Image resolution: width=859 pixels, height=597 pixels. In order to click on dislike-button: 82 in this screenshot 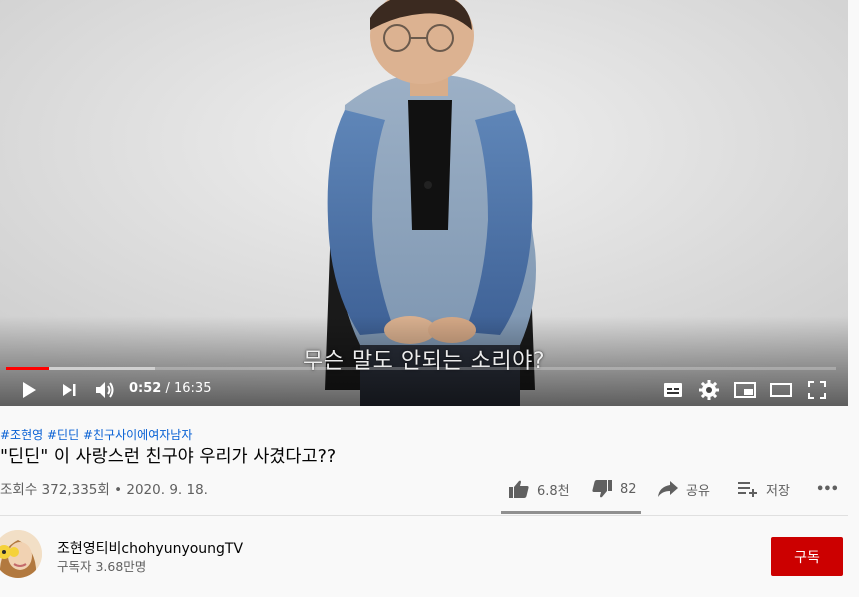, I will do `click(614, 489)`.